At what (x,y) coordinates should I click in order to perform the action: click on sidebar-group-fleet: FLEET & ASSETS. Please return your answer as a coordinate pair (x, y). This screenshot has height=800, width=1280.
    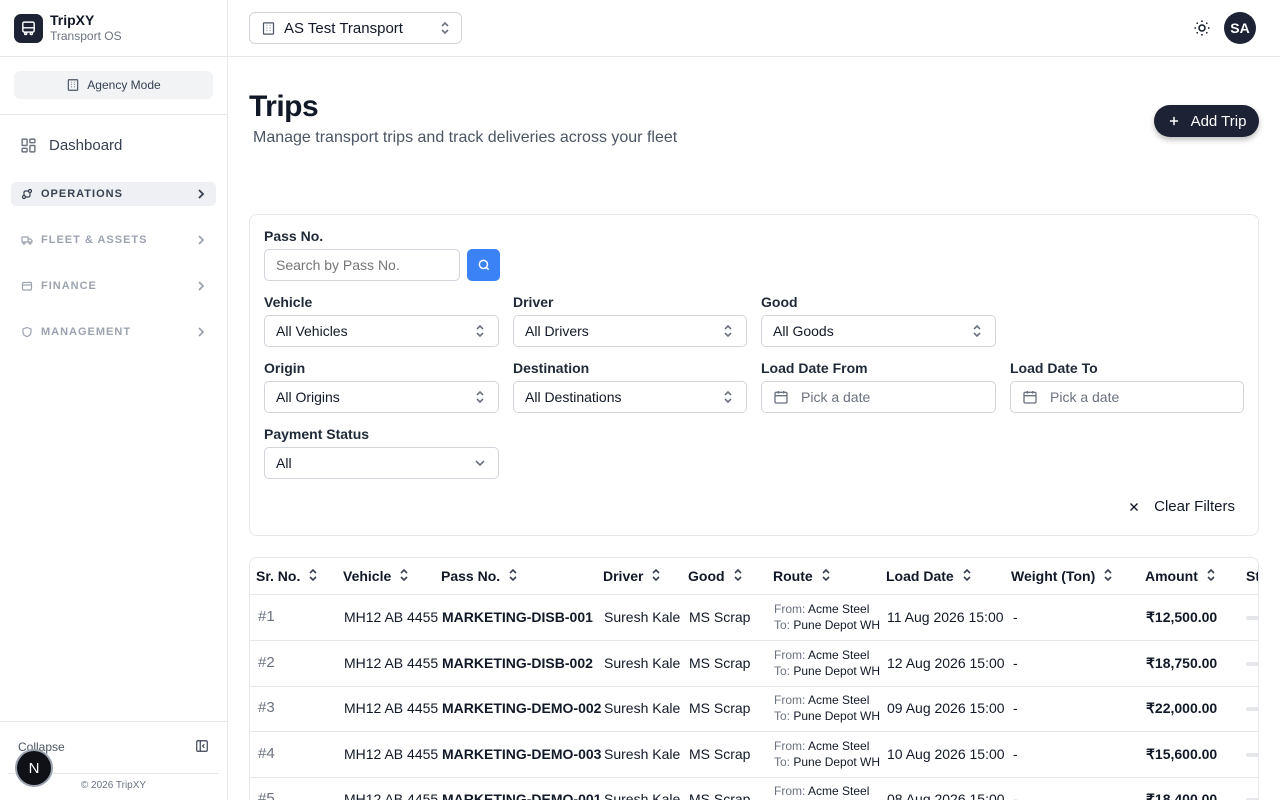
    Looking at the image, I should click on (113, 240).